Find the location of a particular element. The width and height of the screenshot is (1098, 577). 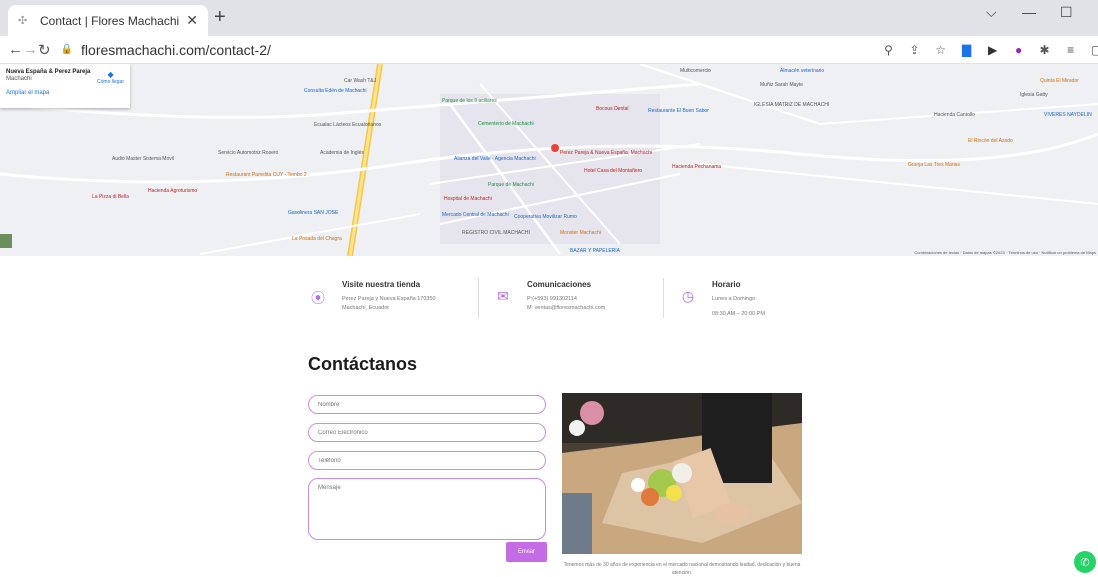

map-label: La Posada del Chagra is located at coordinates (317, 239).